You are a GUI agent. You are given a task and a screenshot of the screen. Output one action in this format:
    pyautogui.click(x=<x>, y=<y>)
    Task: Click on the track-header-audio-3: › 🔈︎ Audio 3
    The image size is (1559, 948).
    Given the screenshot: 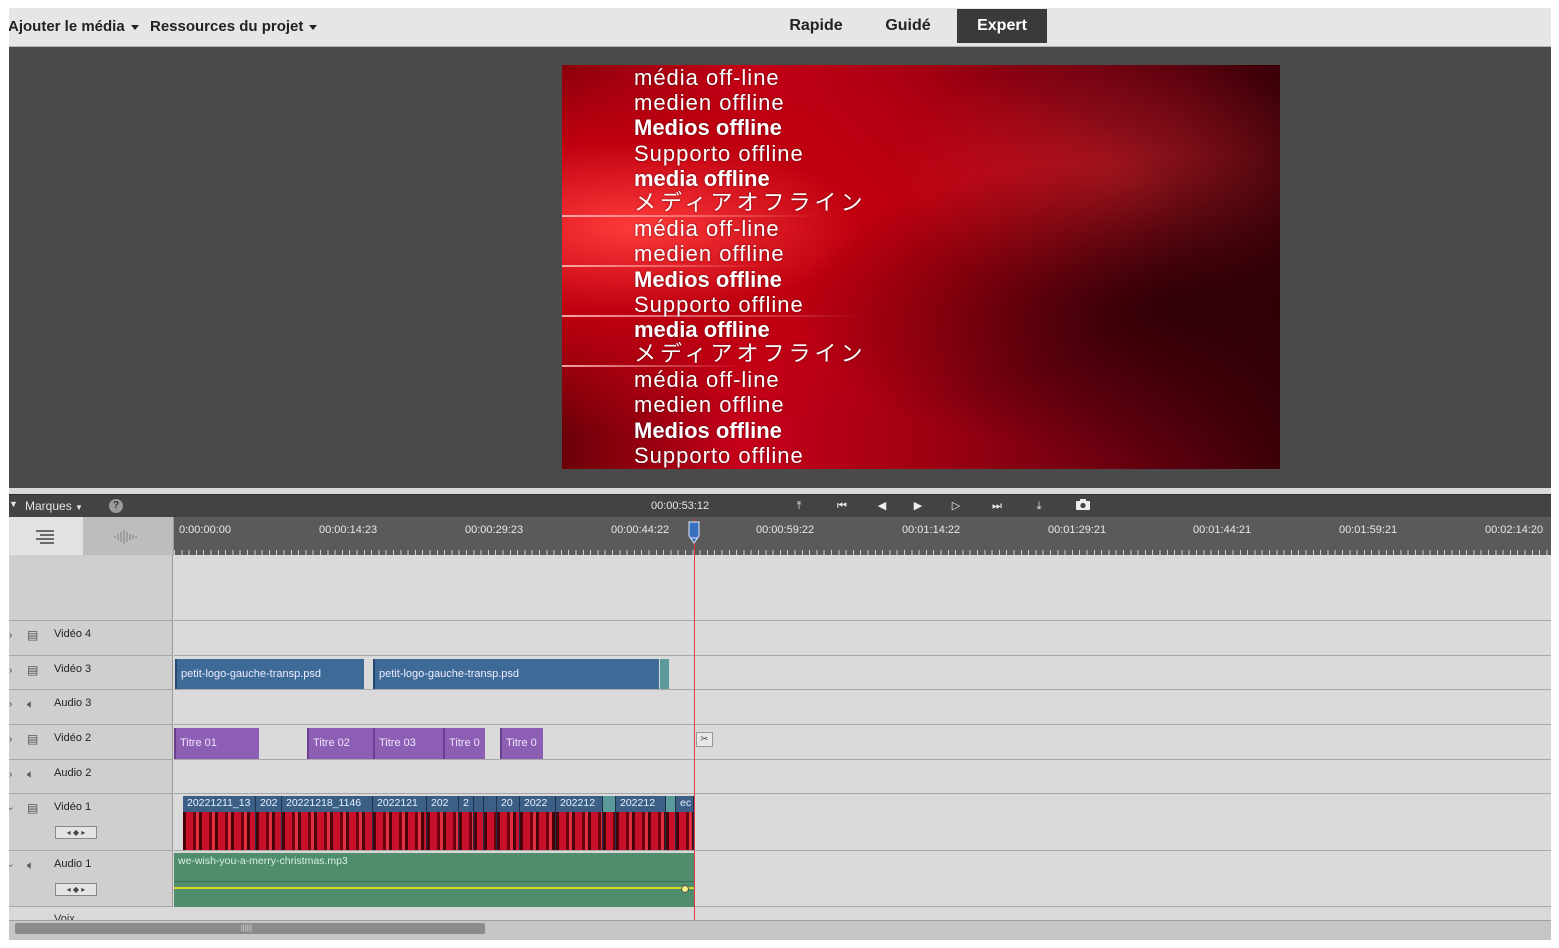 What is the action you would take?
    pyautogui.click(x=91, y=707)
    